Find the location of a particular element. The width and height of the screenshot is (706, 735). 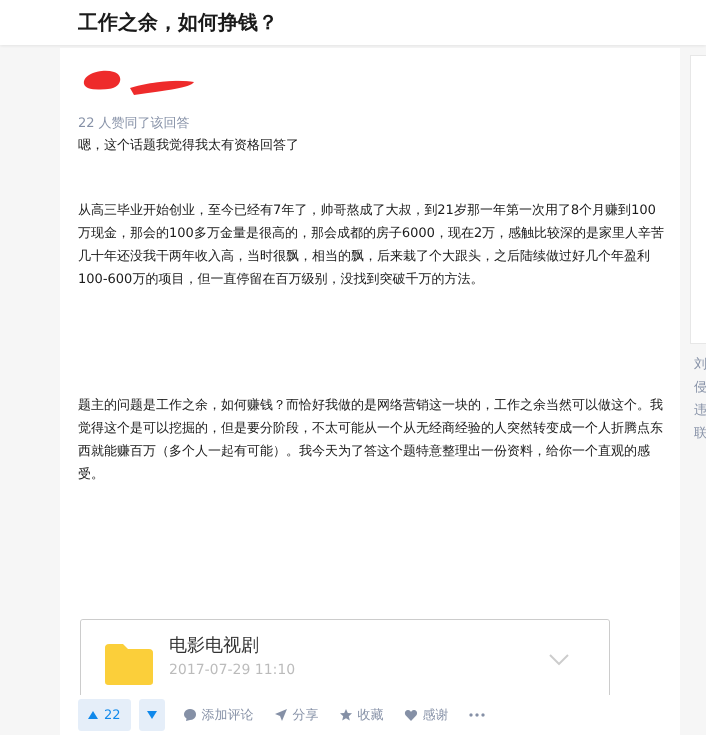

vote-summary: 22 人赞同了该回答 is located at coordinates (134, 124).